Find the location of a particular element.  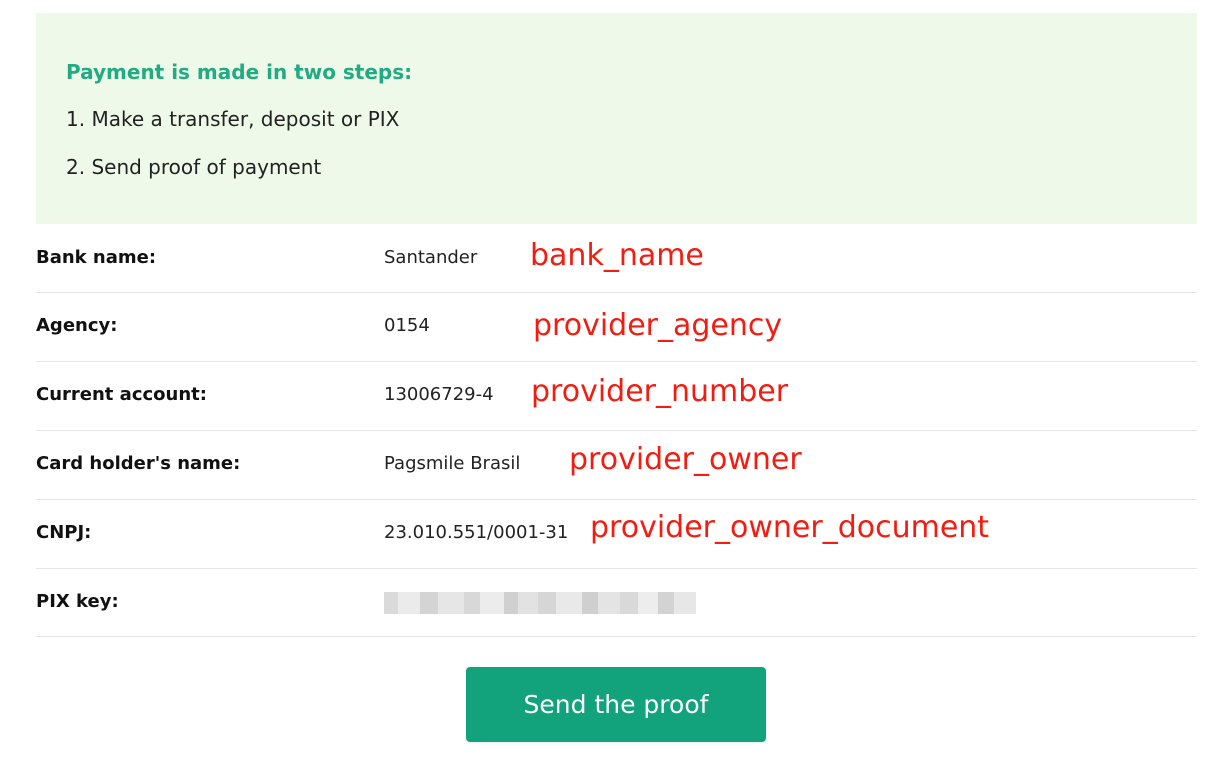

bank-name-annotation: bank_name is located at coordinates (617, 255).